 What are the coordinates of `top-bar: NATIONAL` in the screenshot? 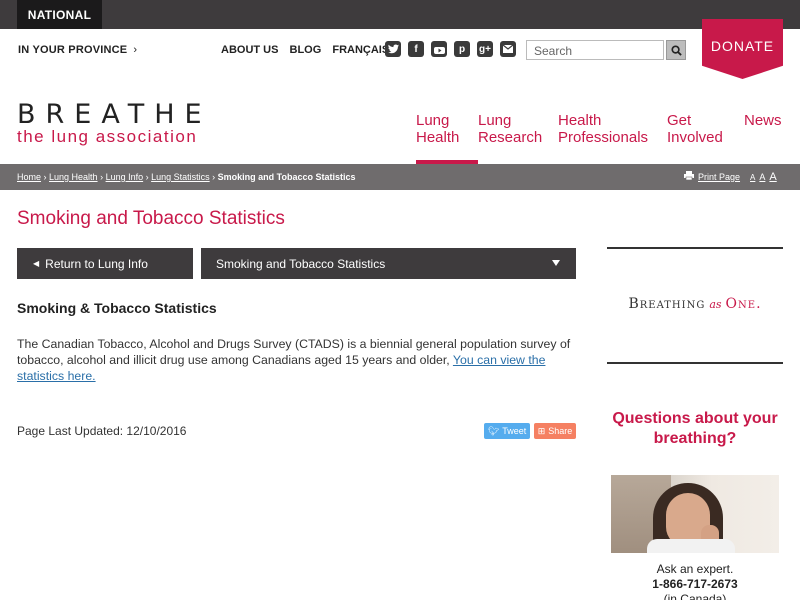 It's located at (400, 14).